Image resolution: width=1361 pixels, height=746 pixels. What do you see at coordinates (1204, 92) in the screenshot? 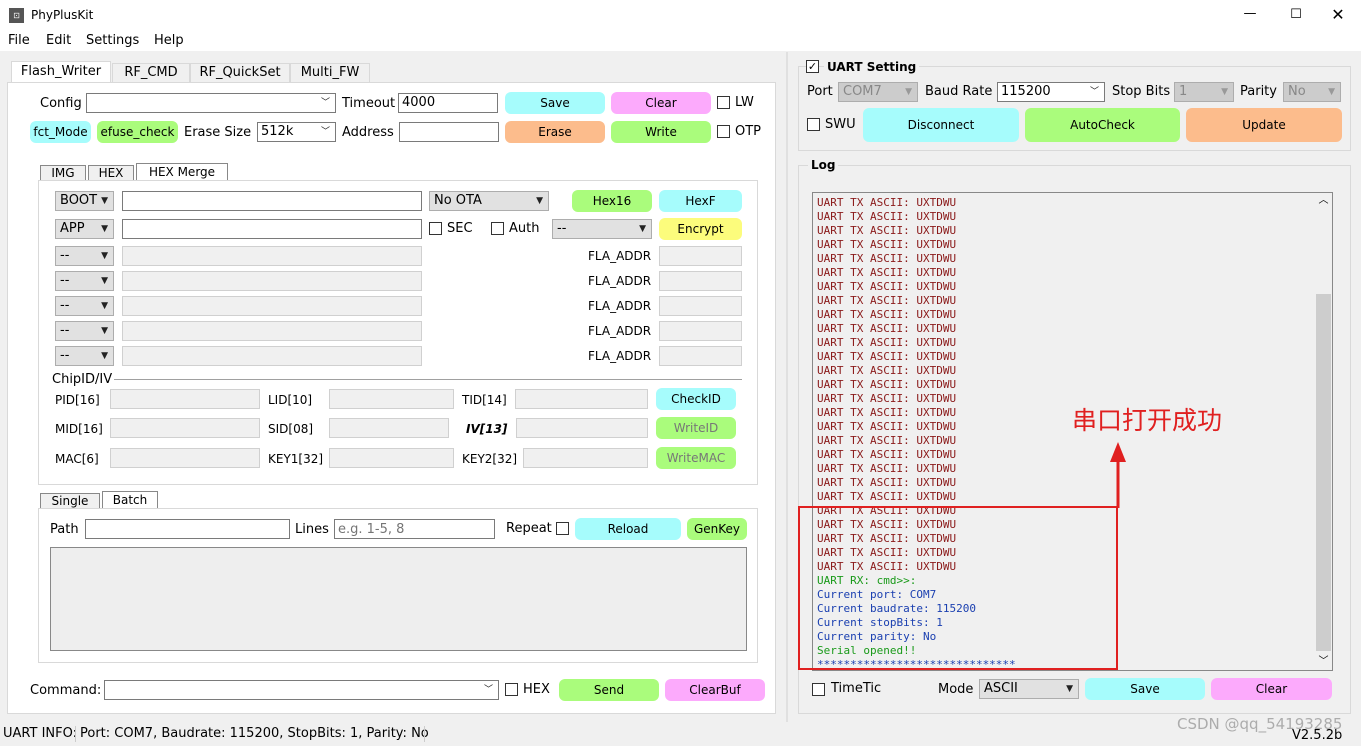
I see `stop-bits-dropdown: 1 ▼` at bounding box center [1204, 92].